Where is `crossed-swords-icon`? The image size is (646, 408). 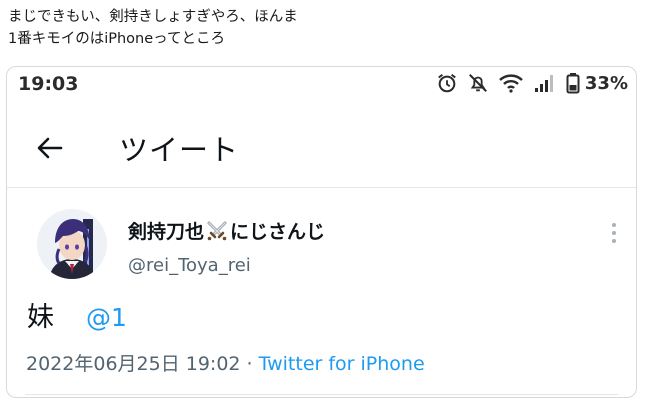 crossed-swords-icon is located at coordinates (217, 230).